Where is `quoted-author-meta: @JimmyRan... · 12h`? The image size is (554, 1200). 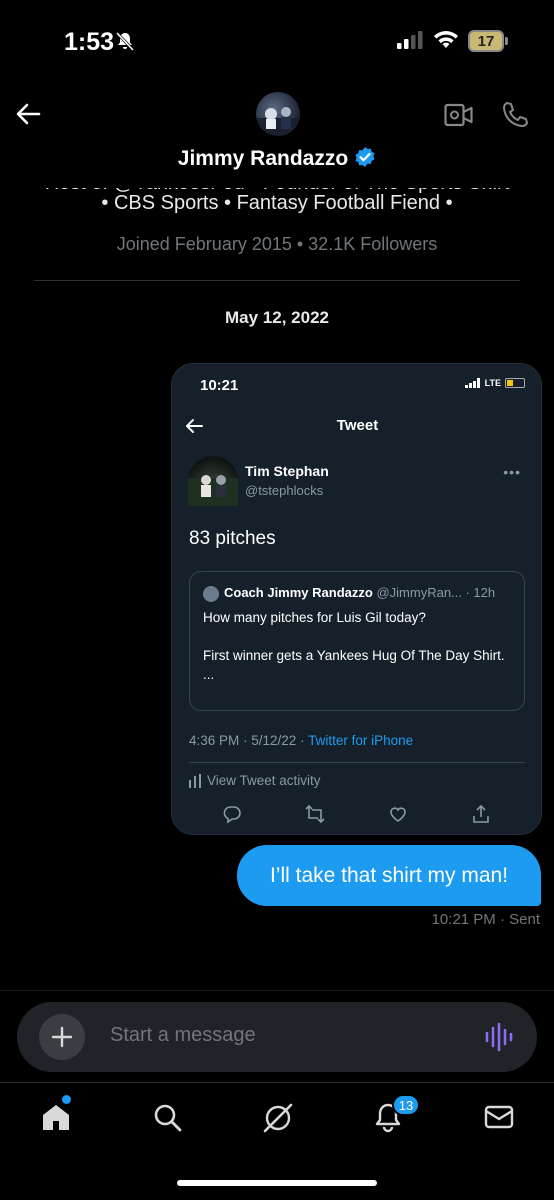 quoted-author-meta: @JimmyRan... · 12h is located at coordinates (436, 592).